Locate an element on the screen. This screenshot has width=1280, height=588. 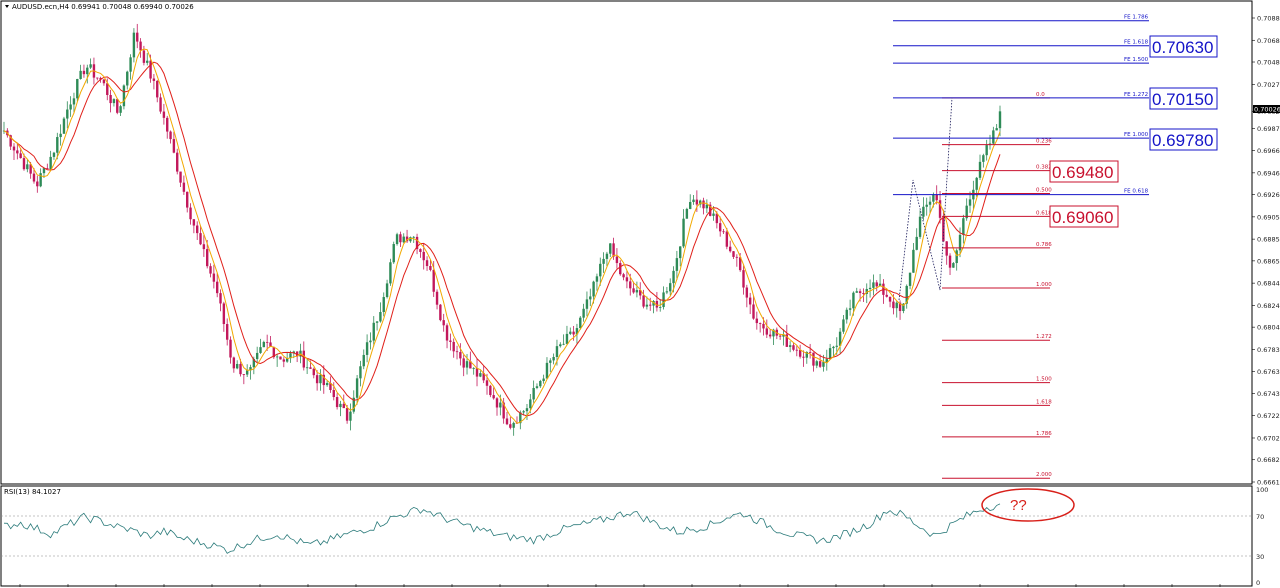
price-tick-label: 0.66820 is located at coordinates (1268, 460).